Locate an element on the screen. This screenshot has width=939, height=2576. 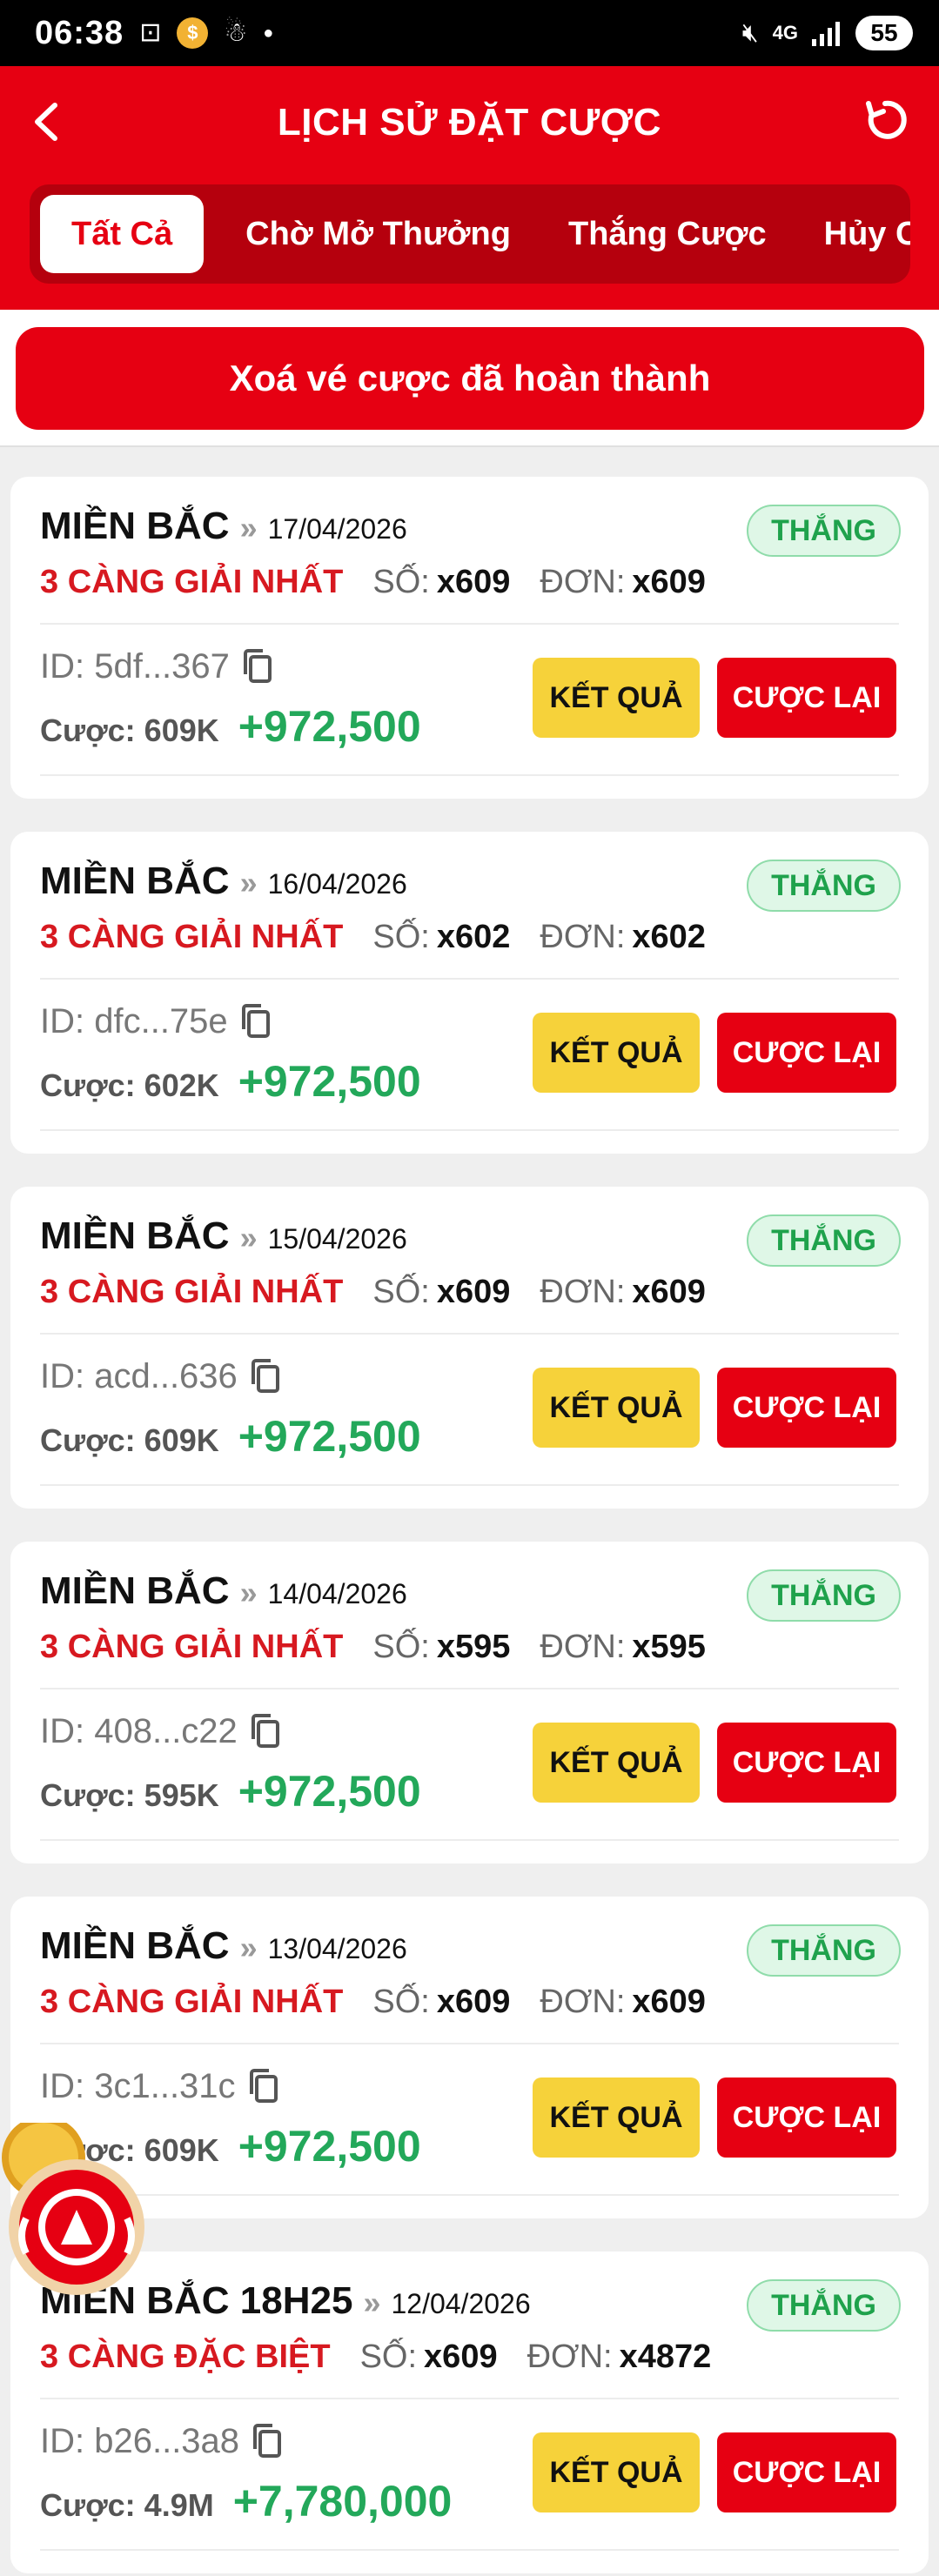
bet-region: MIỀN BẮC » 16/04/2026 is located at coordinates (223, 881).